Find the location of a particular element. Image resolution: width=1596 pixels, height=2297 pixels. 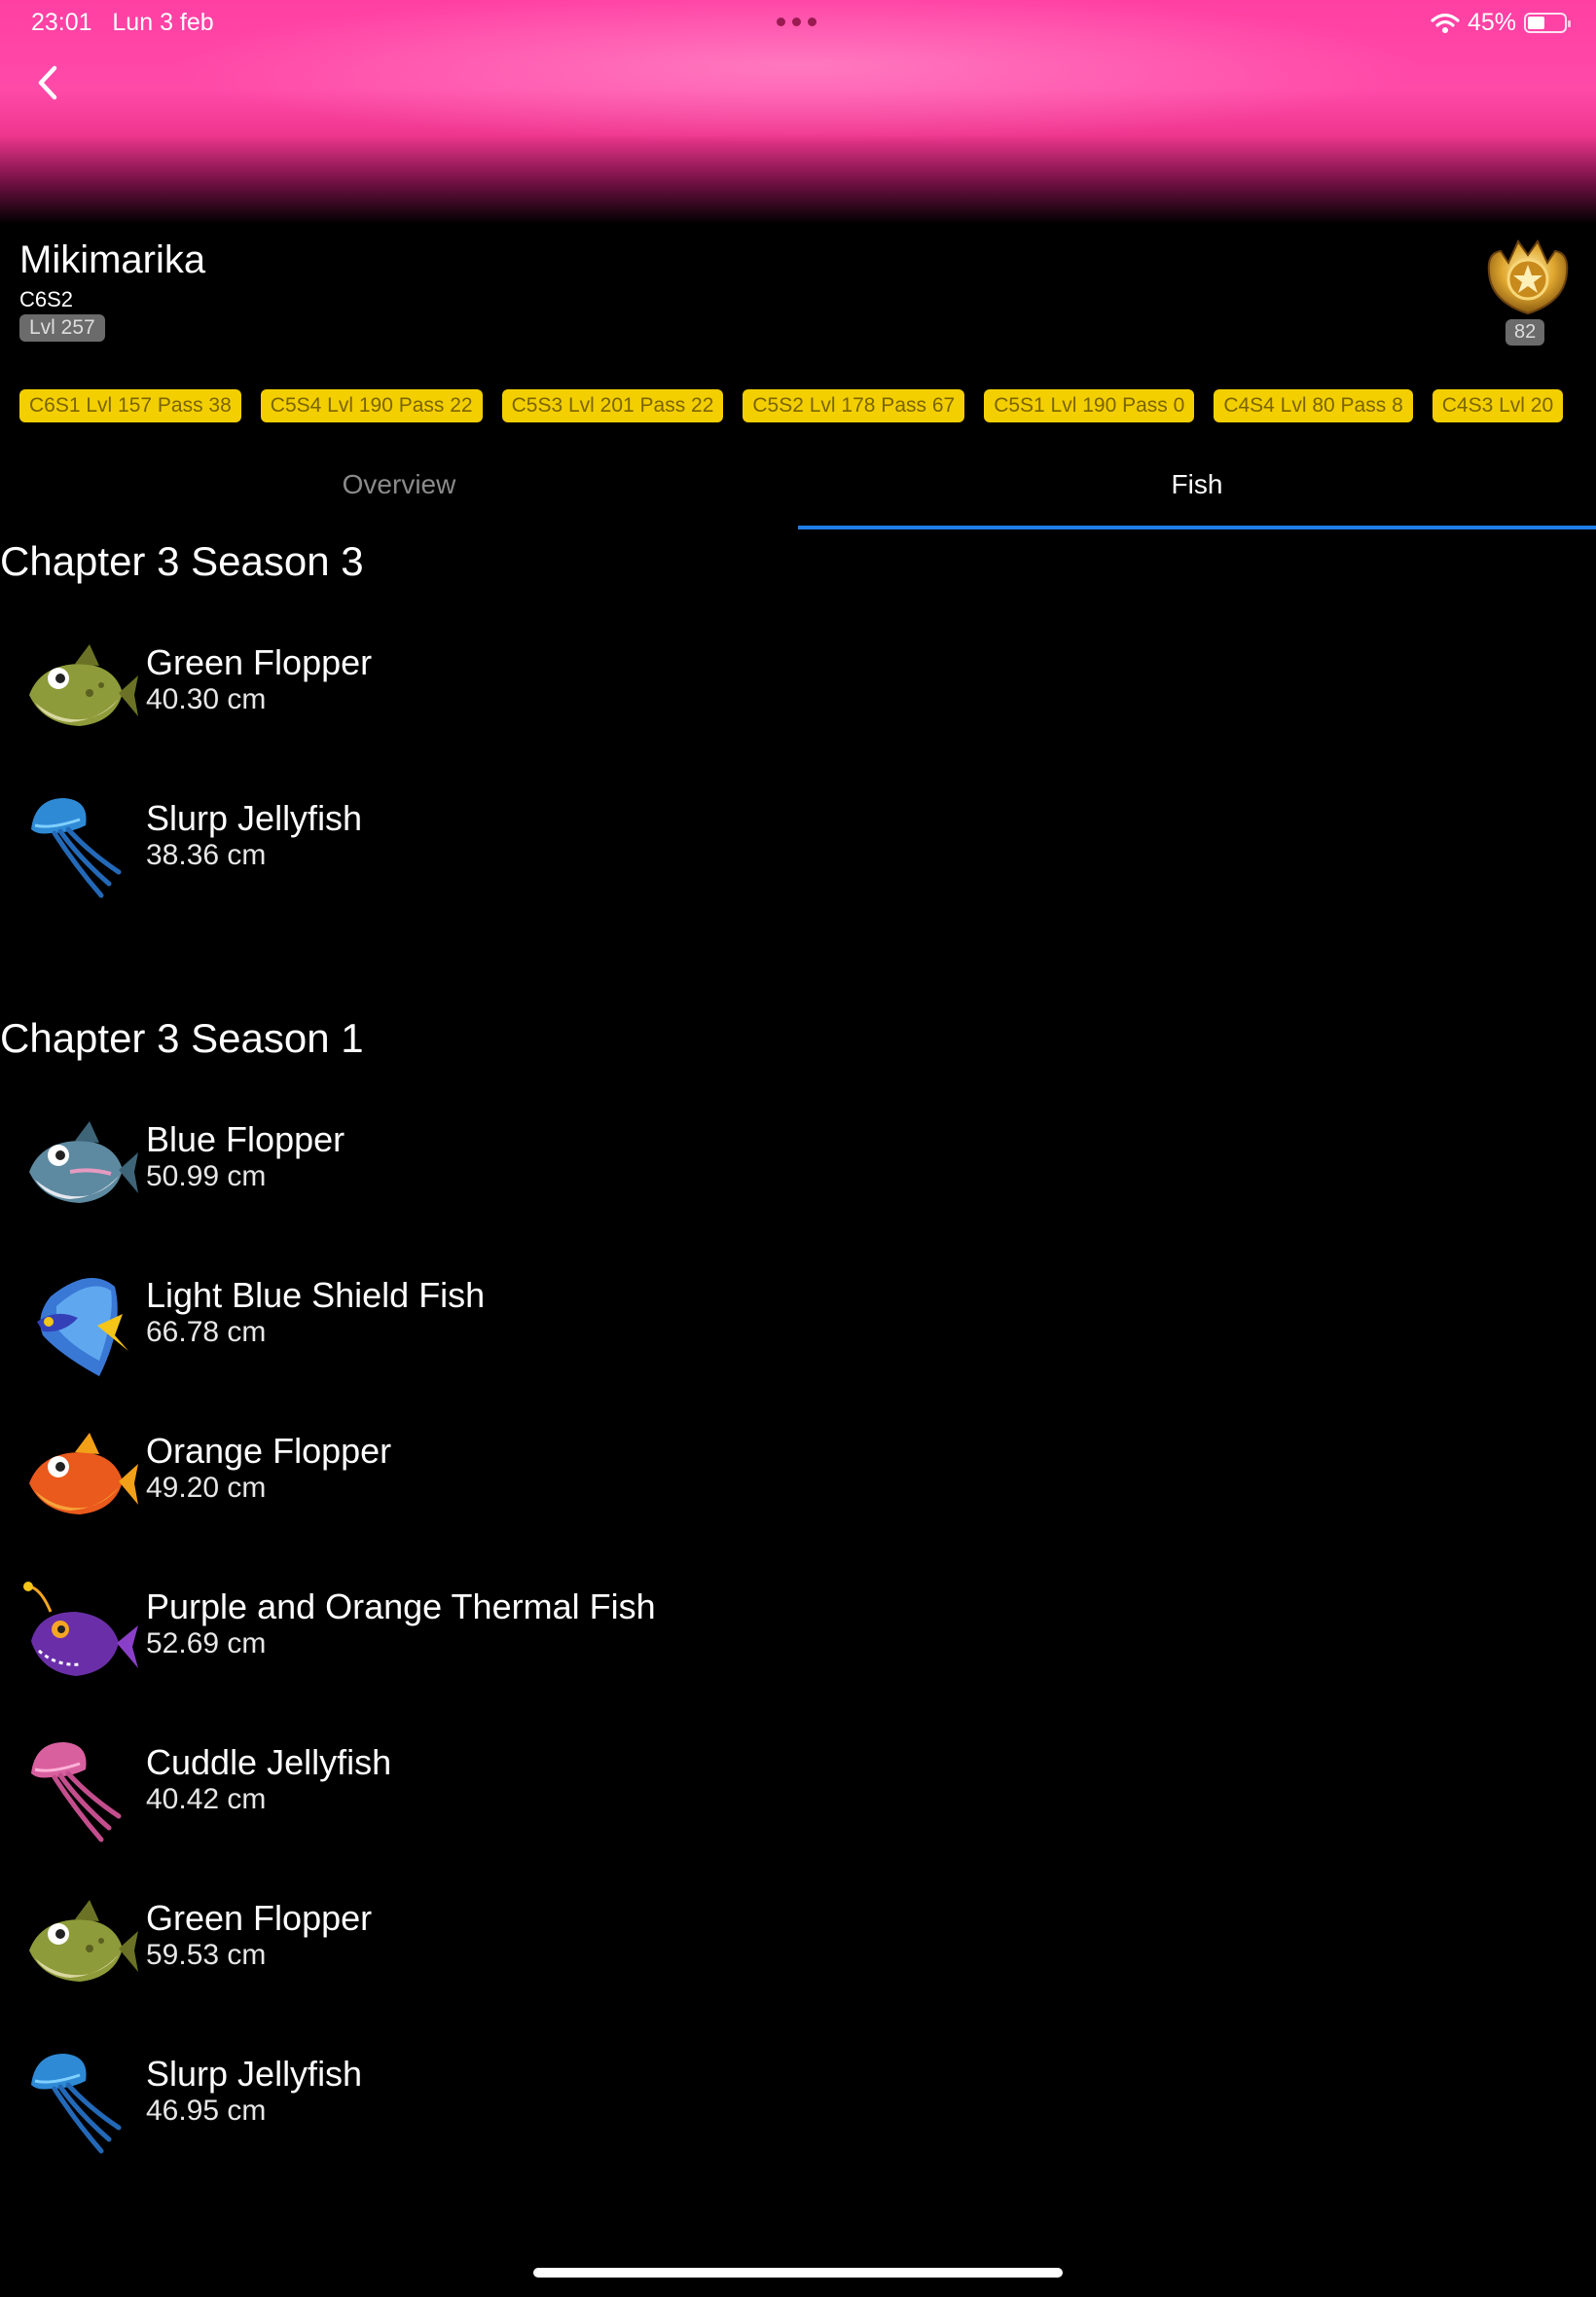

list-item: Blue Flopper 50.99 cm is located at coordinates (486, 1185).